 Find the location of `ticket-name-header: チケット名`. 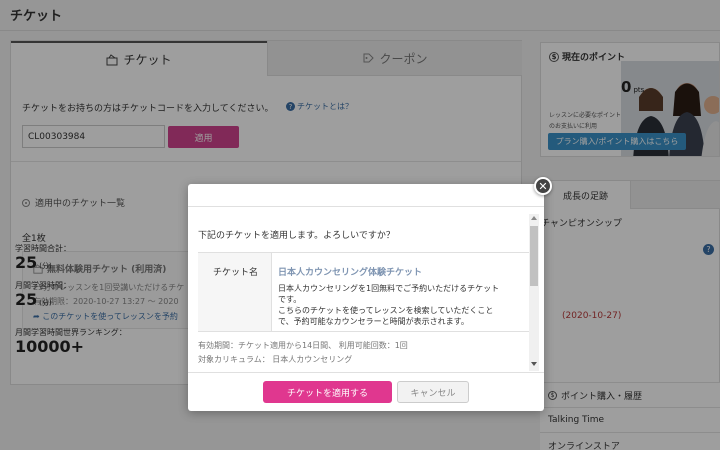

ticket-name-header: チケット名 is located at coordinates (235, 292).